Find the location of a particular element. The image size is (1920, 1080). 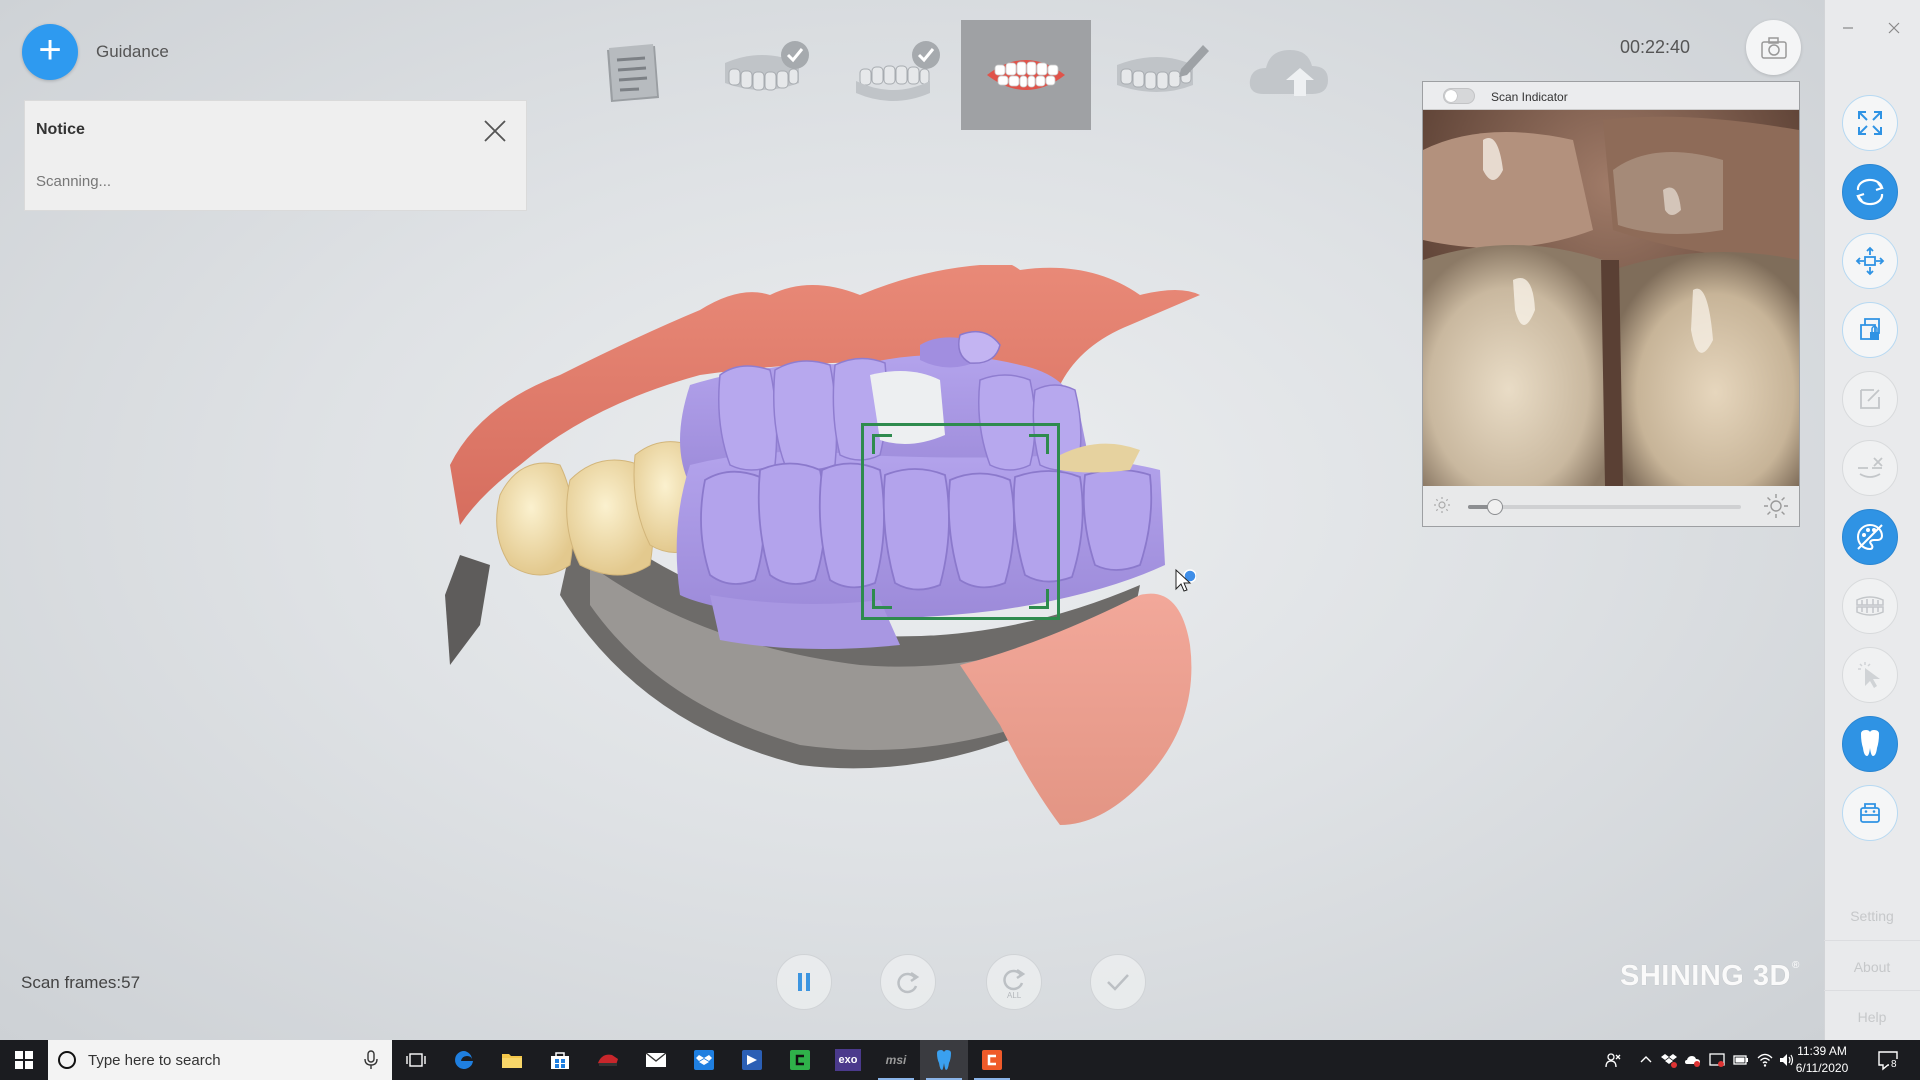

step-bite is located at coordinates (1026, 75).